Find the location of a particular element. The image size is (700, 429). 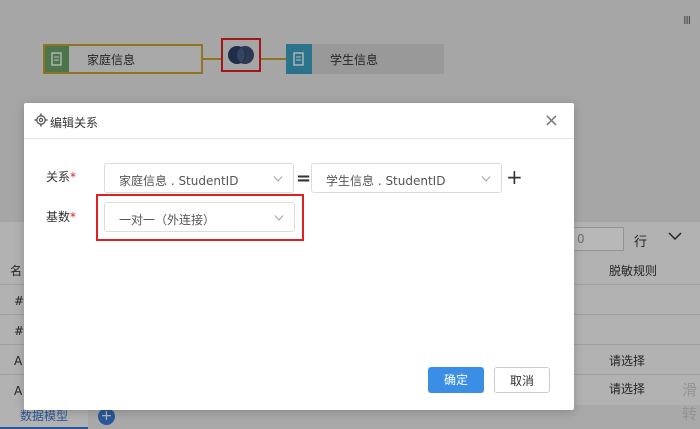

dialog-header: 编辑关系 × is located at coordinates (299, 121).